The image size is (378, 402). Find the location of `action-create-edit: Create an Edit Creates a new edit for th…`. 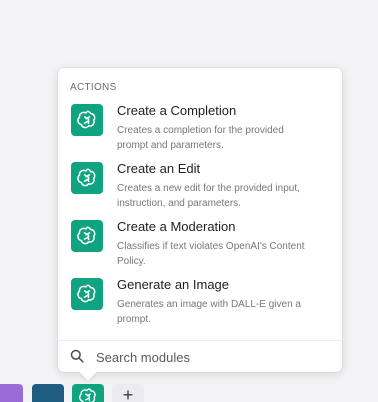

action-create-edit: Create an Edit Creates a new edit for th… is located at coordinates (200, 185).